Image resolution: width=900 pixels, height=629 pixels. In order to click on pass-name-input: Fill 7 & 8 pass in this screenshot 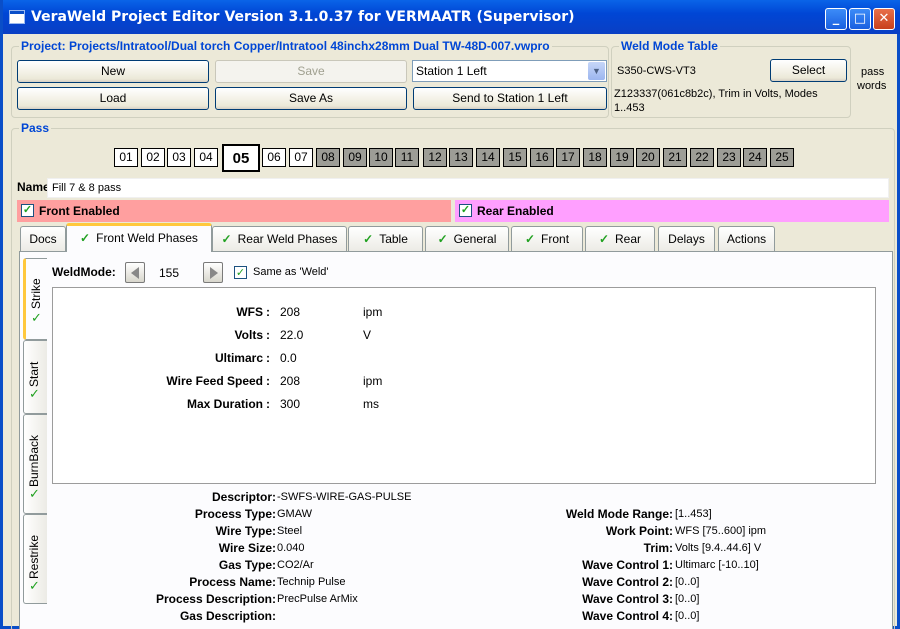, I will do `click(468, 188)`.